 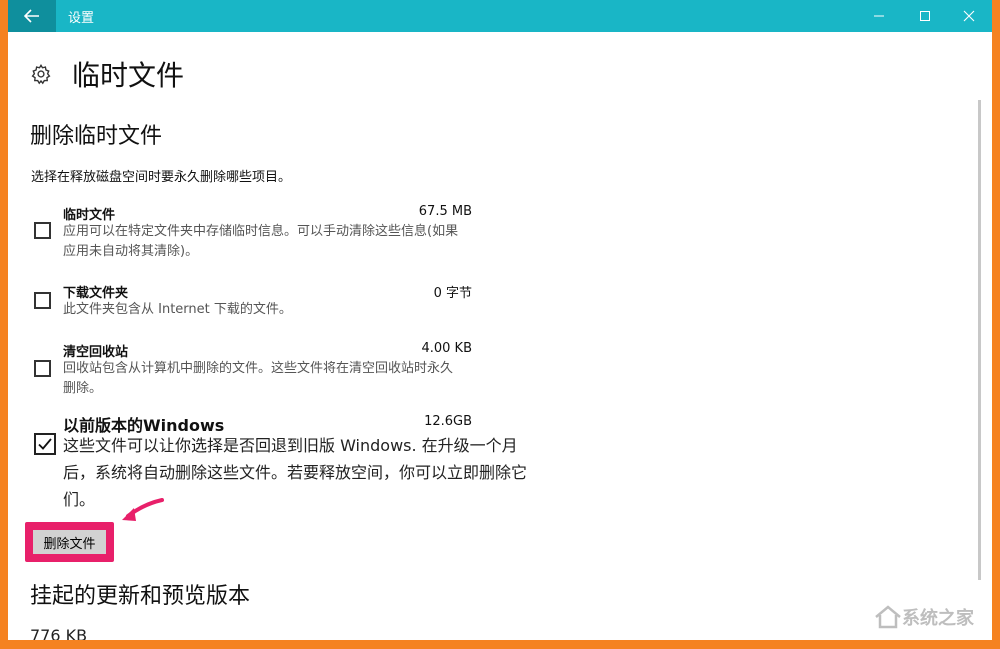 I want to click on close-icon, so click(x=969, y=16).